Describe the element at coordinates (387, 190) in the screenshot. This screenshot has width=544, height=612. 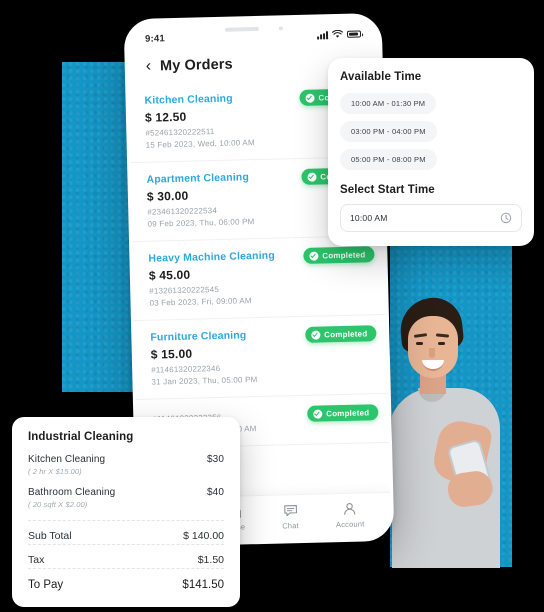
I see `select-start-time-heading: Select Start Time` at that location.